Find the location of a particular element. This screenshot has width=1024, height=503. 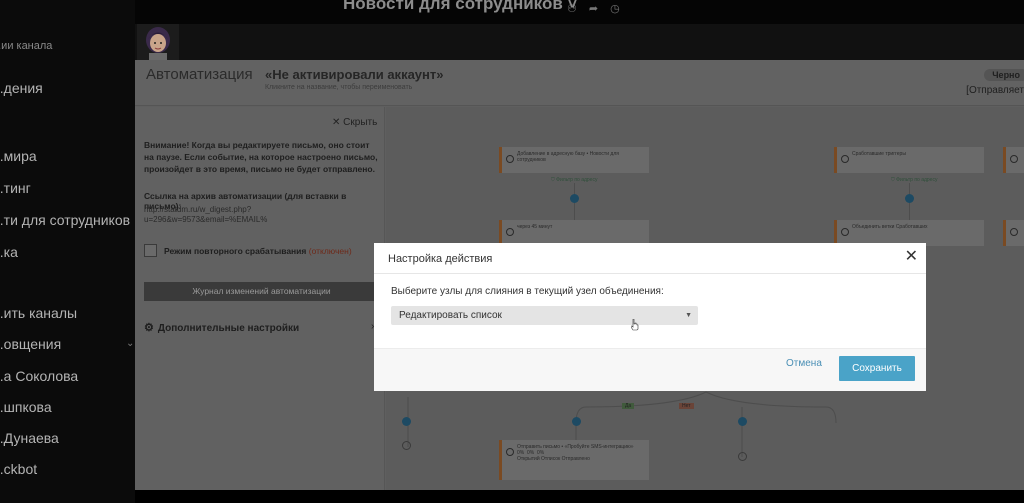

sidebar-item: ...ckbot is located at coordinates (18, 469).